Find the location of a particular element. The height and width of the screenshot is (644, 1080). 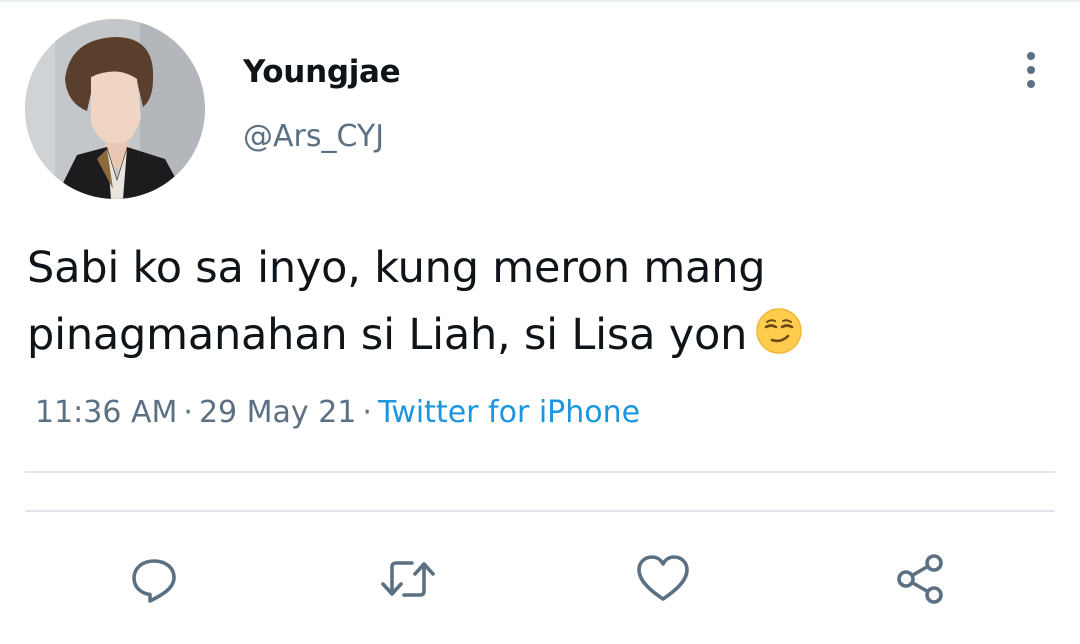

heart-icon is located at coordinates (663, 578).